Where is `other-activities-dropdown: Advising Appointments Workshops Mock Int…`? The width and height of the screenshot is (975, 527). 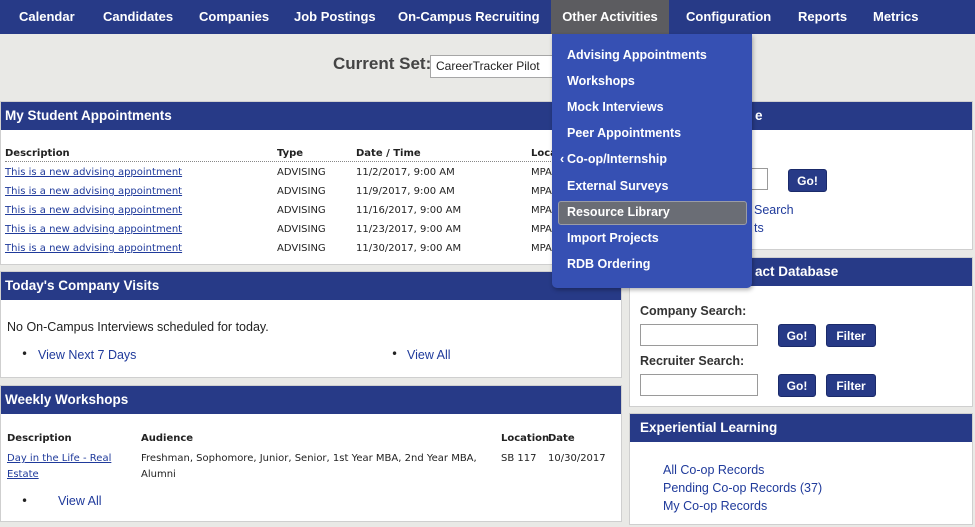
other-activities-dropdown: Advising Appointments Workshops Mock Int… is located at coordinates (652, 161).